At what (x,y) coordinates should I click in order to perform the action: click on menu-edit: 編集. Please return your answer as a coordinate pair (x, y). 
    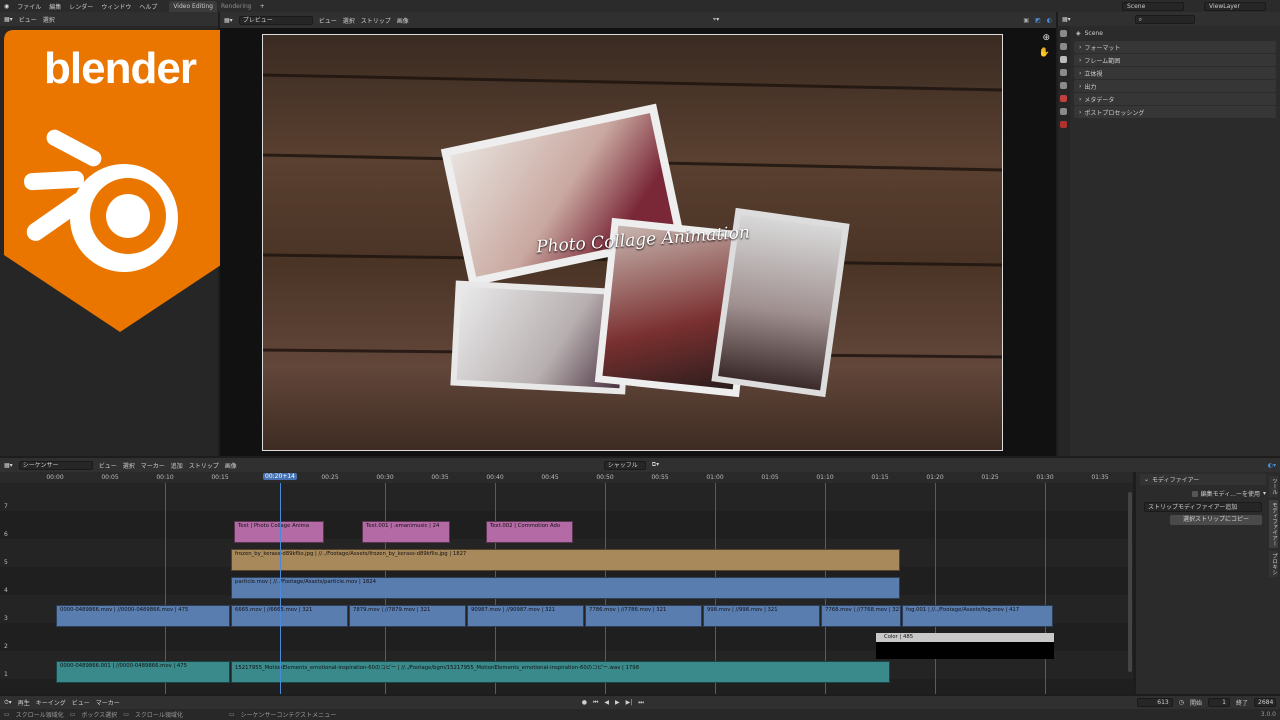
    Looking at the image, I should click on (55, 6).